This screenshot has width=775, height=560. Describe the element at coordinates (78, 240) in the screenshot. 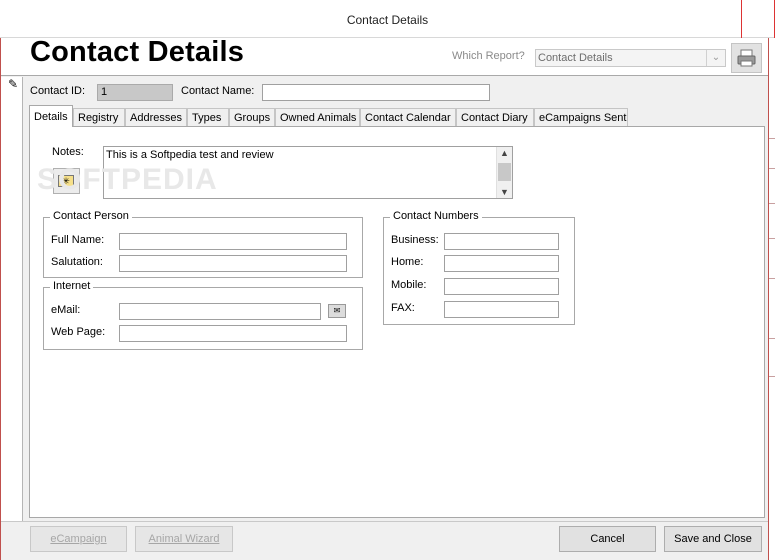

I see `full-name-label: Full Name:` at that location.